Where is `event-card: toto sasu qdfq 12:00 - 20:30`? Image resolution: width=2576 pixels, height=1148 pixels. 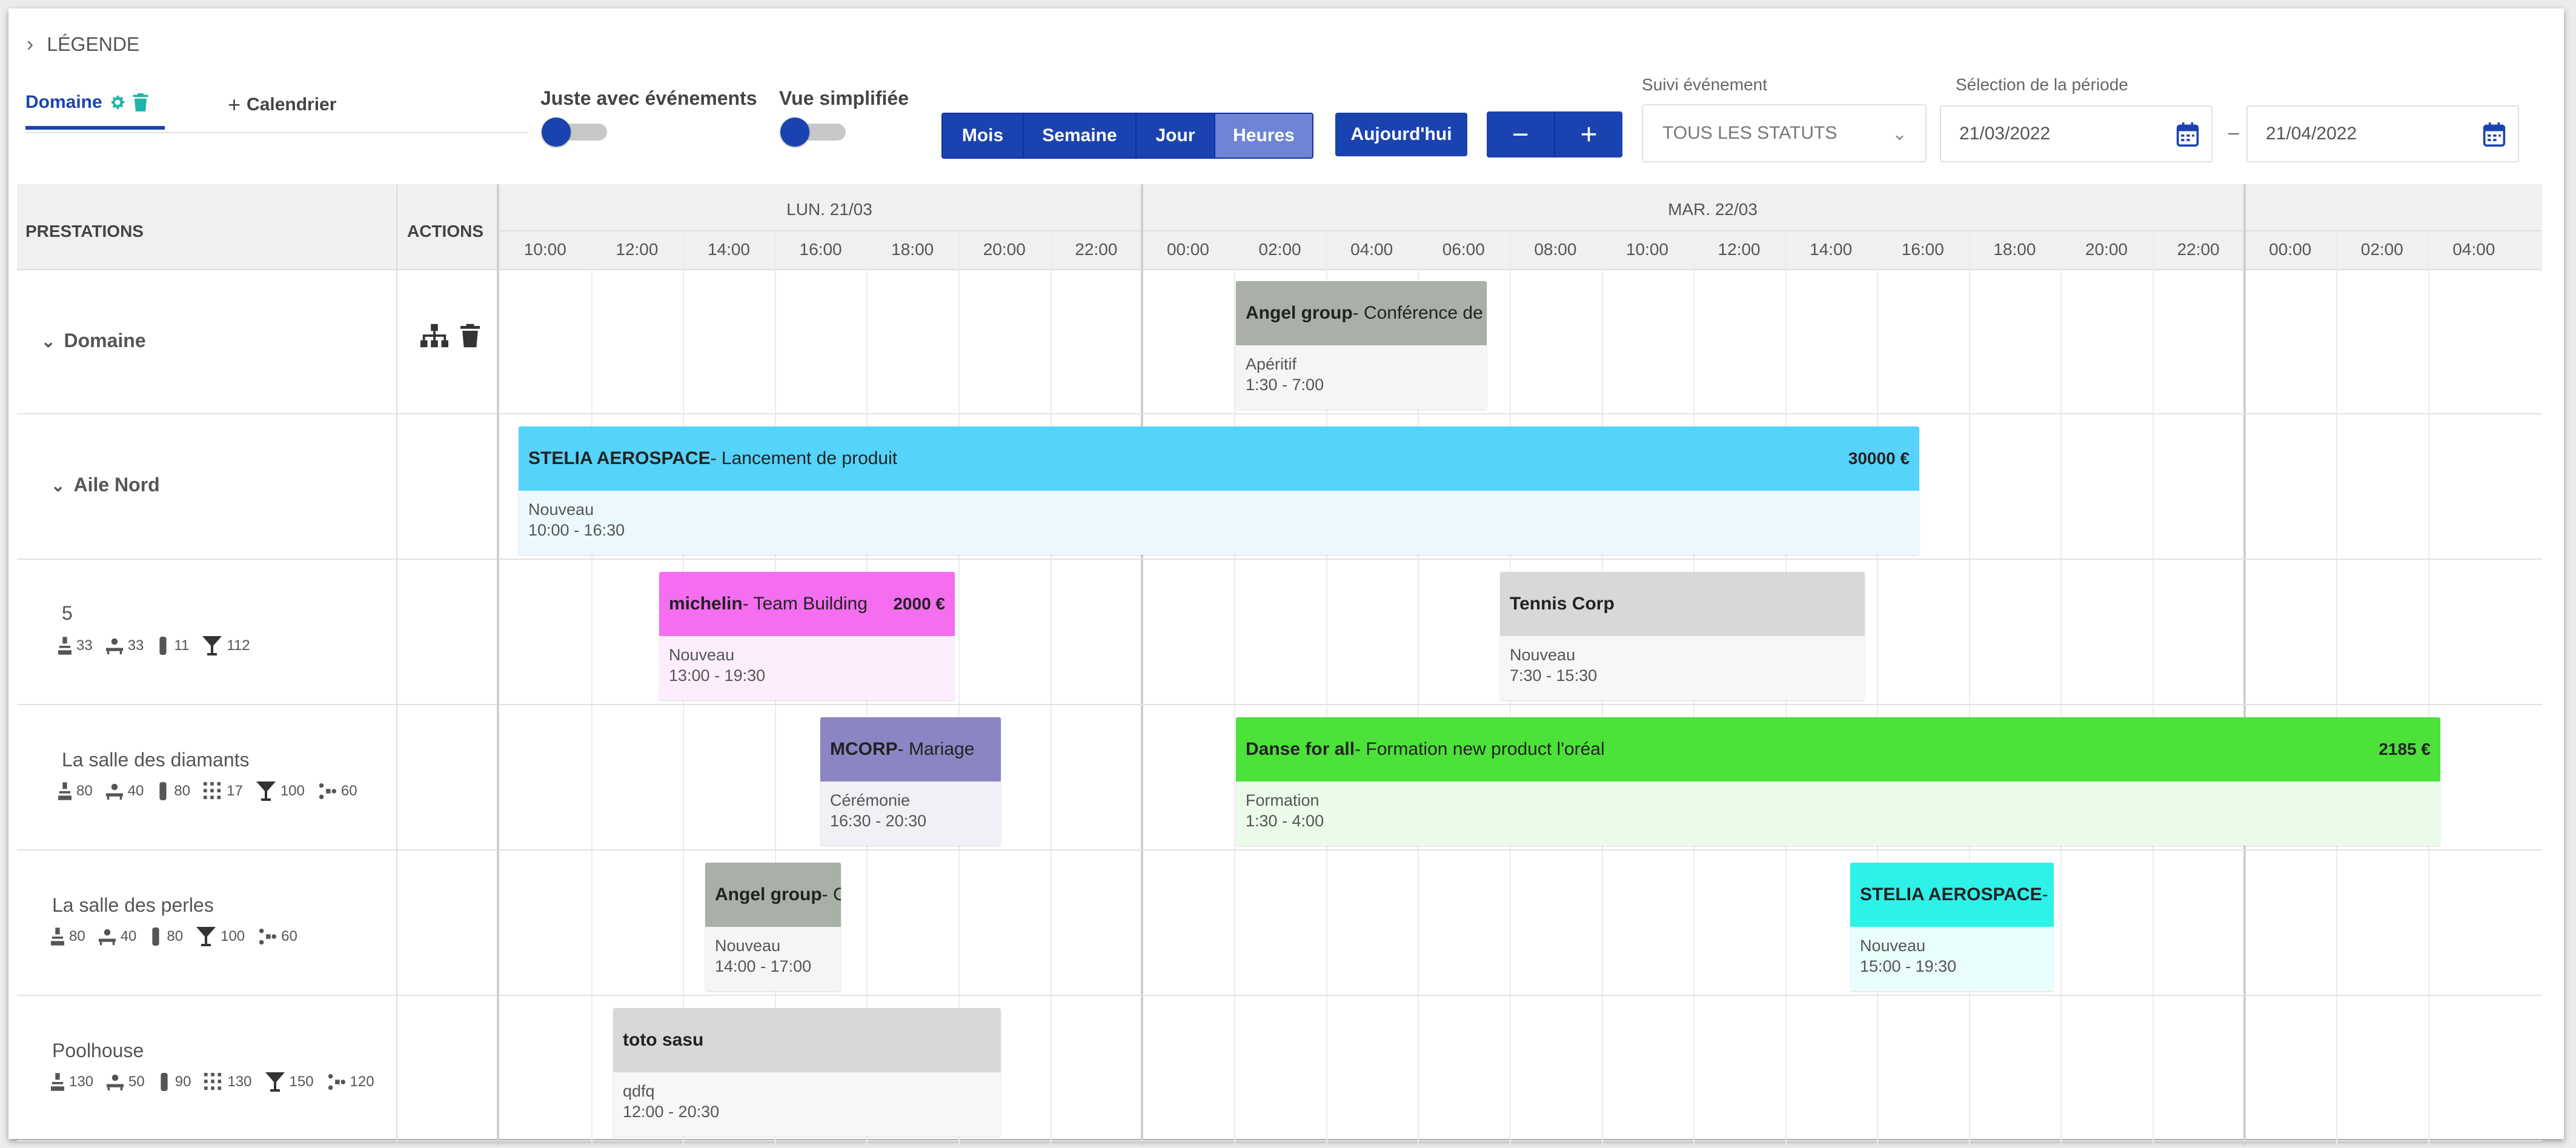
event-card: toto sasu qdfq 12:00 - 20:30 is located at coordinates (807, 1072).